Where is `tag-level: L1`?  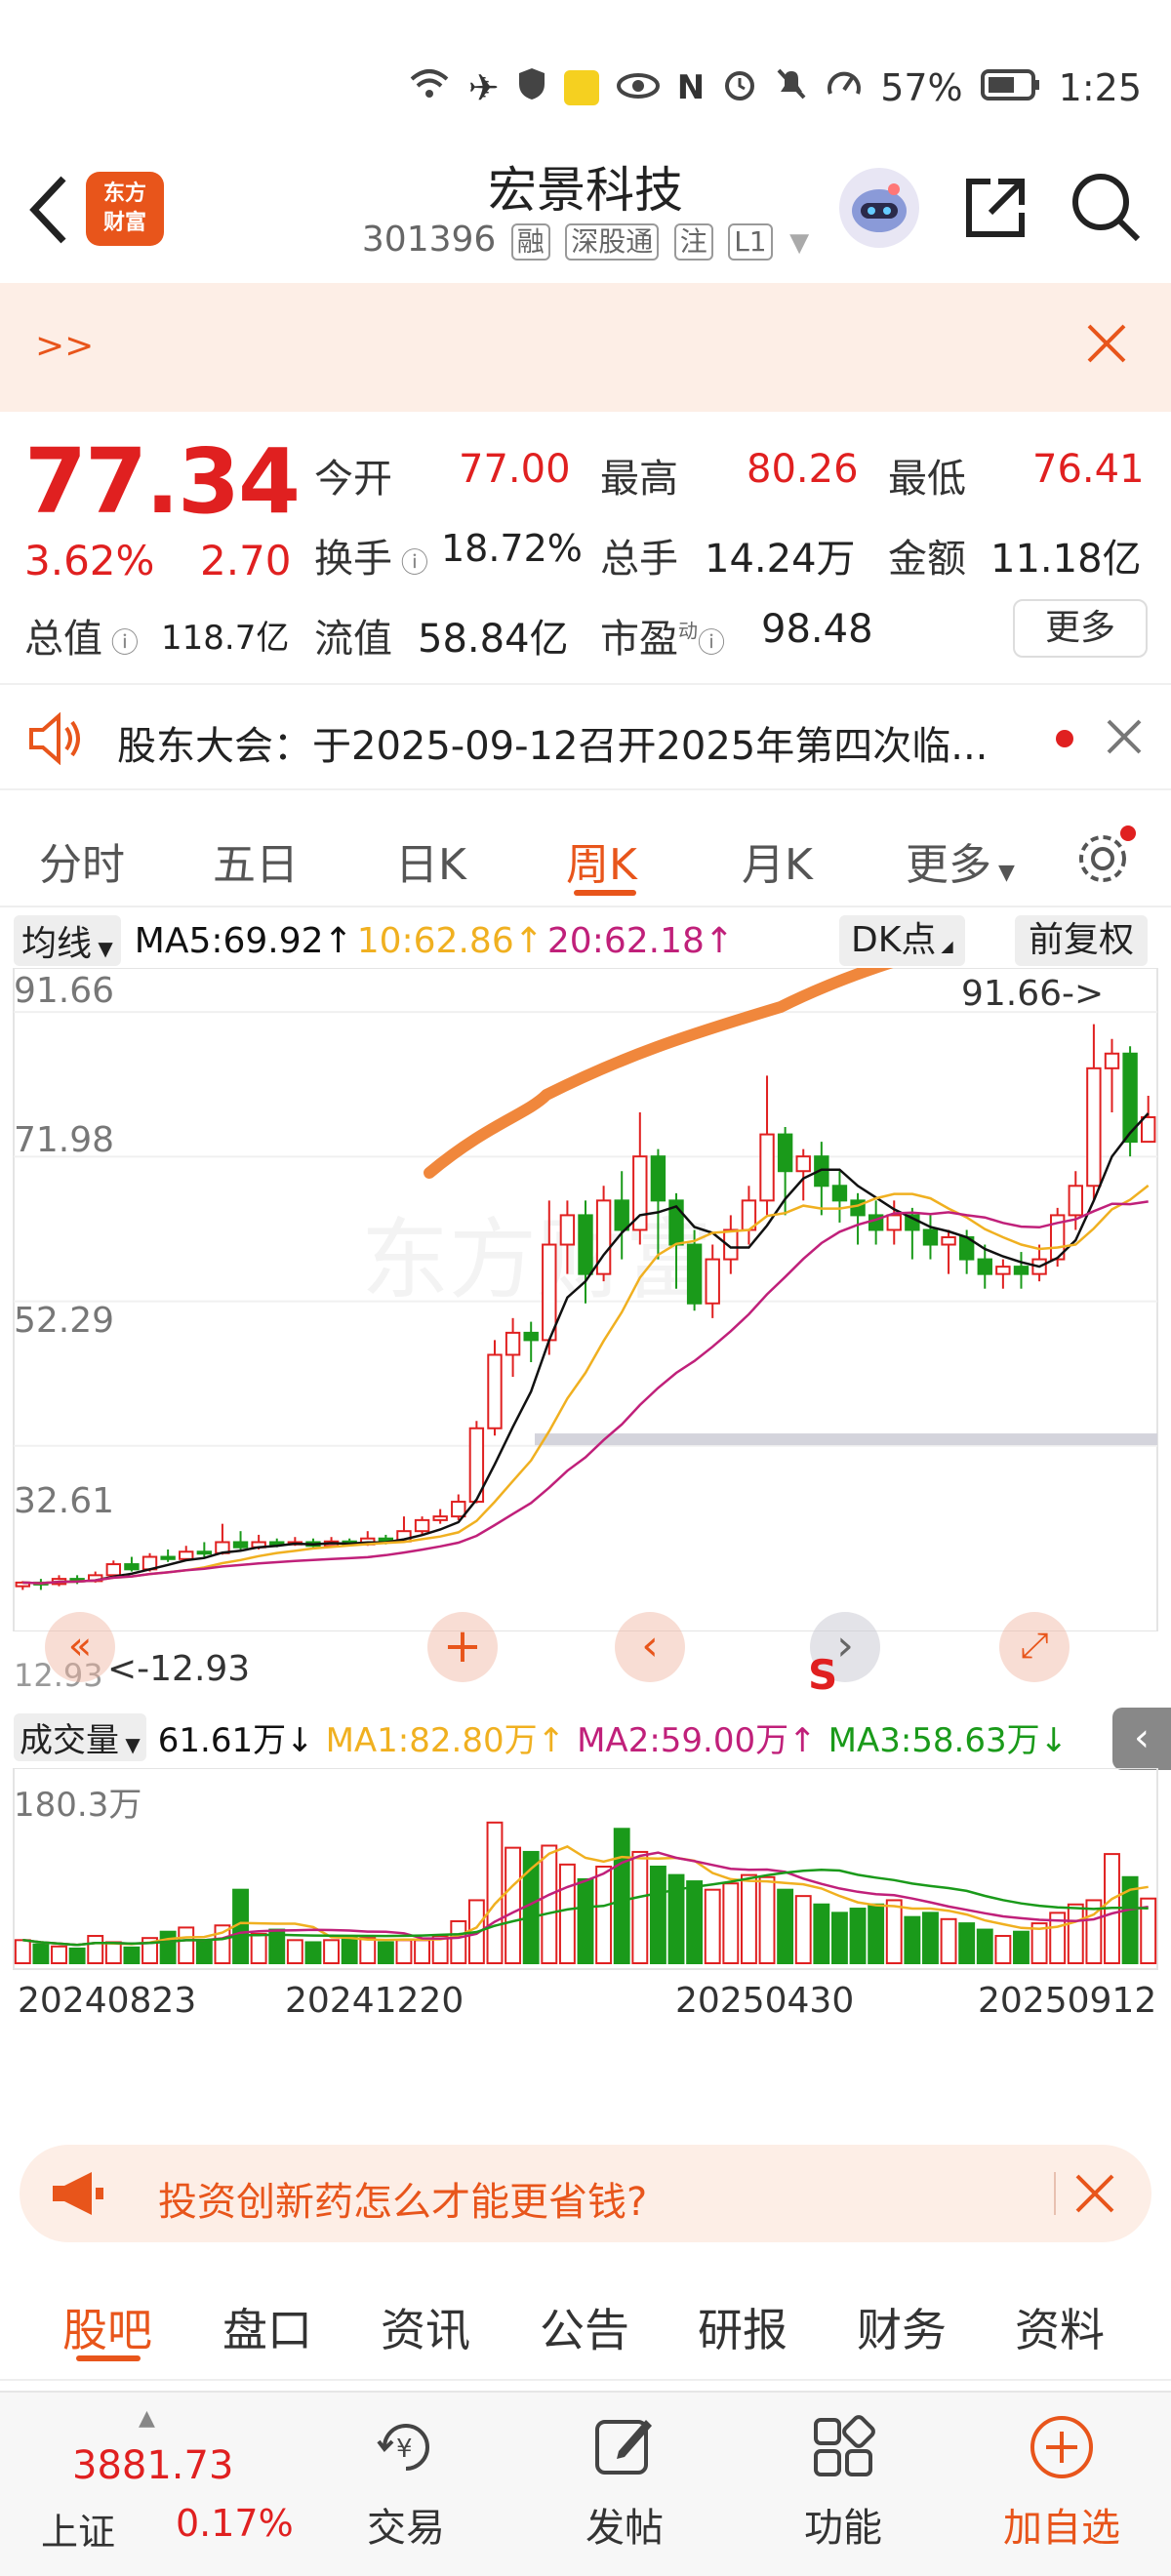 tag-level: L1 is located at coordinates (750, 242).